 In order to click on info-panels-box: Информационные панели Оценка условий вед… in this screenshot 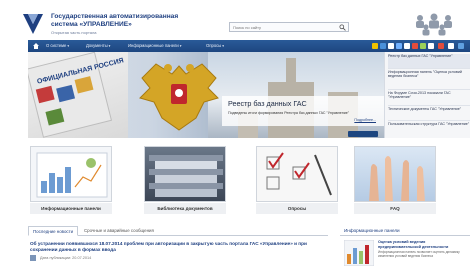, I will do `click(405, 251)`.